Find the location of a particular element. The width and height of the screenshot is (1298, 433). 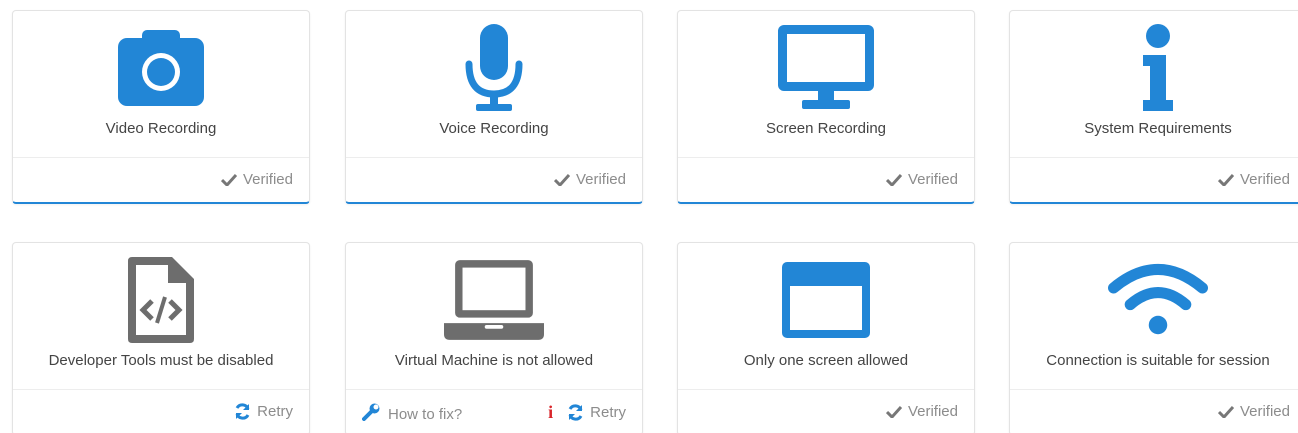

card-voice-recording: Voice Recording Verified is located at coordinates (494, 107).